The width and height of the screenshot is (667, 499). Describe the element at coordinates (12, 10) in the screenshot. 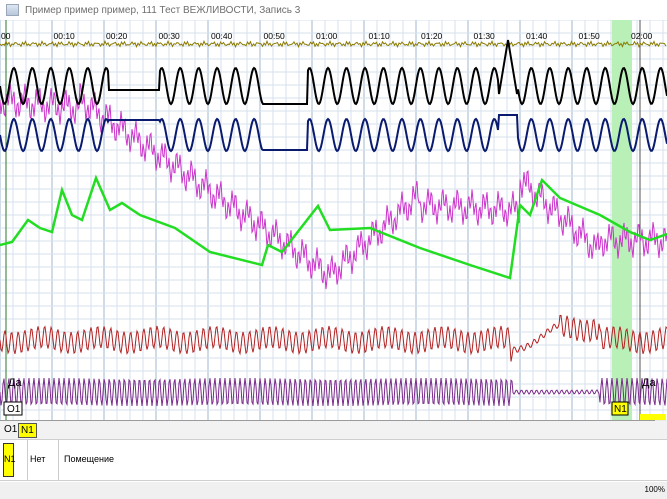

I see `app-icon` at that location.